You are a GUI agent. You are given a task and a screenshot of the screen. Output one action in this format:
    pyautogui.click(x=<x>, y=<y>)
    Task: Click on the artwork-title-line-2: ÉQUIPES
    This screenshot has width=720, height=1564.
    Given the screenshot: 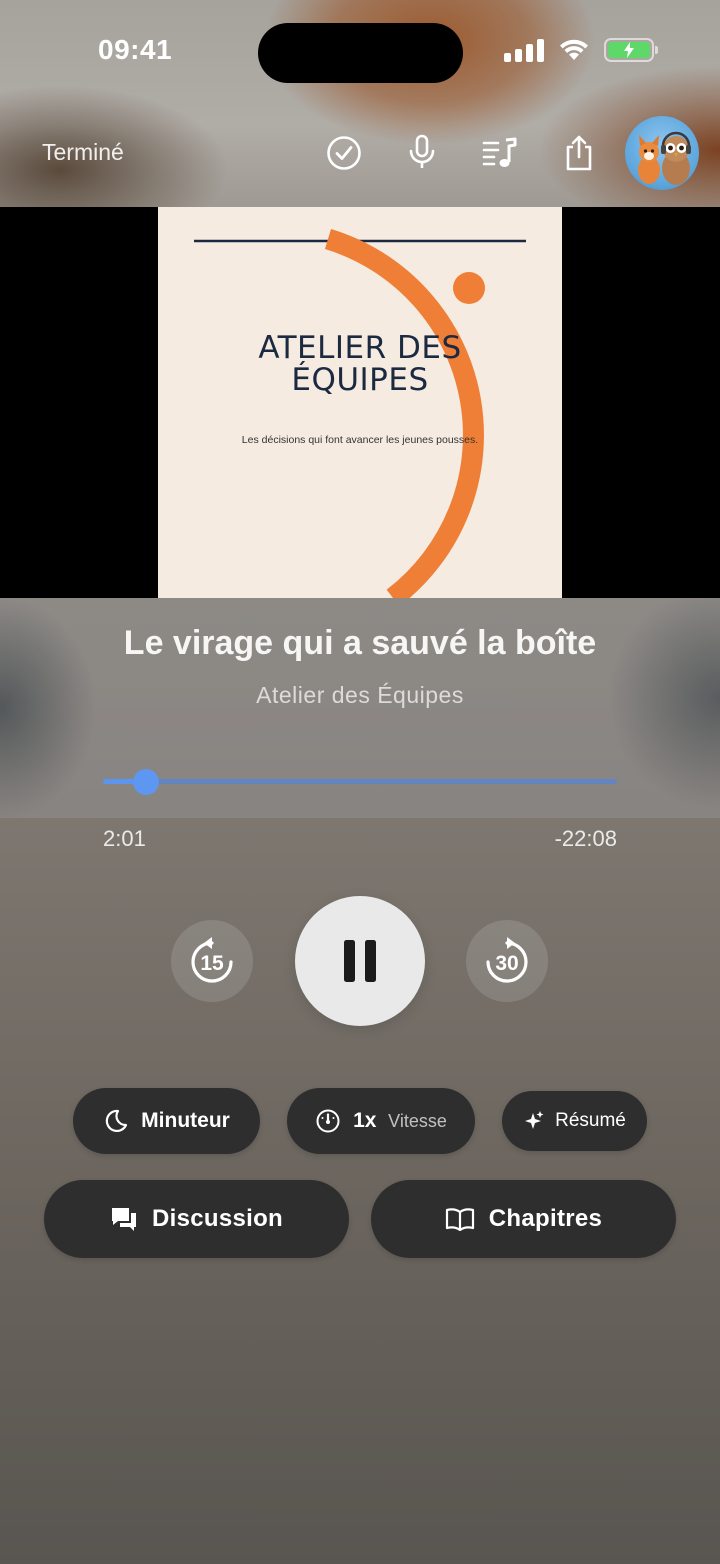 What is the action you would take?
    pyautogui.click(x=360, y=380)
    